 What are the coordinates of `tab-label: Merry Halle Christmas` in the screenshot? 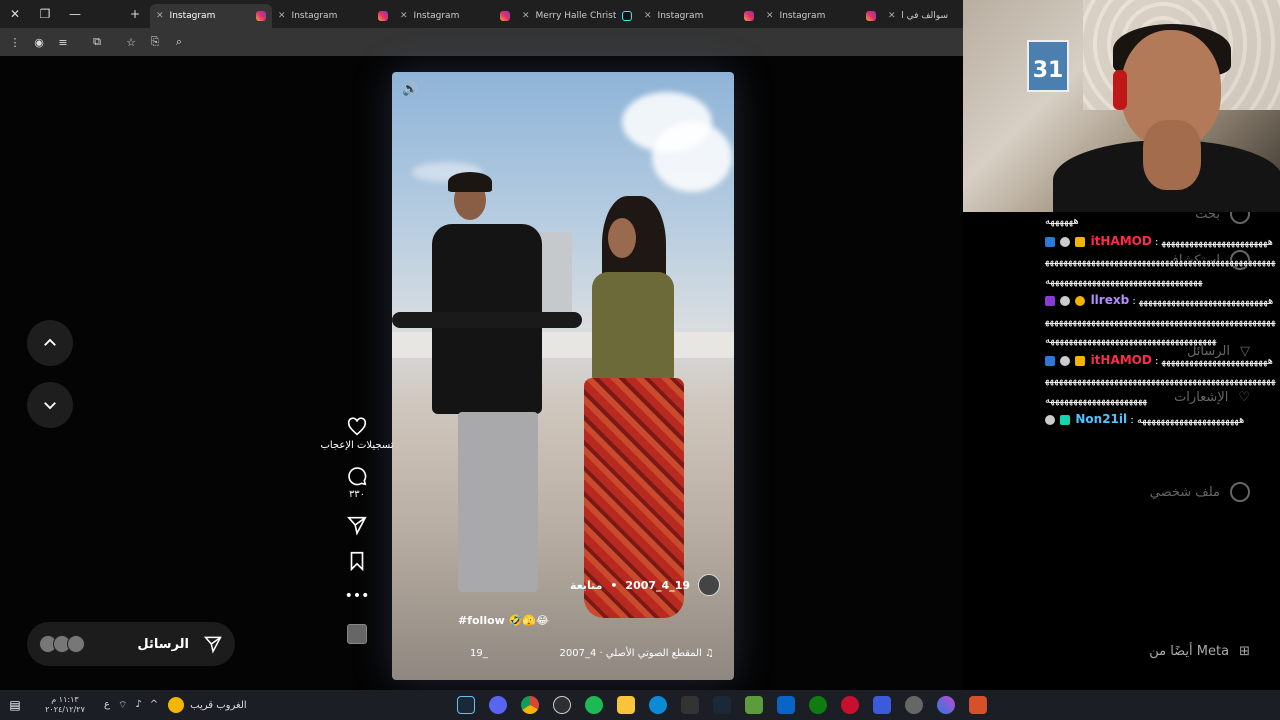 It's located at (575, 16).